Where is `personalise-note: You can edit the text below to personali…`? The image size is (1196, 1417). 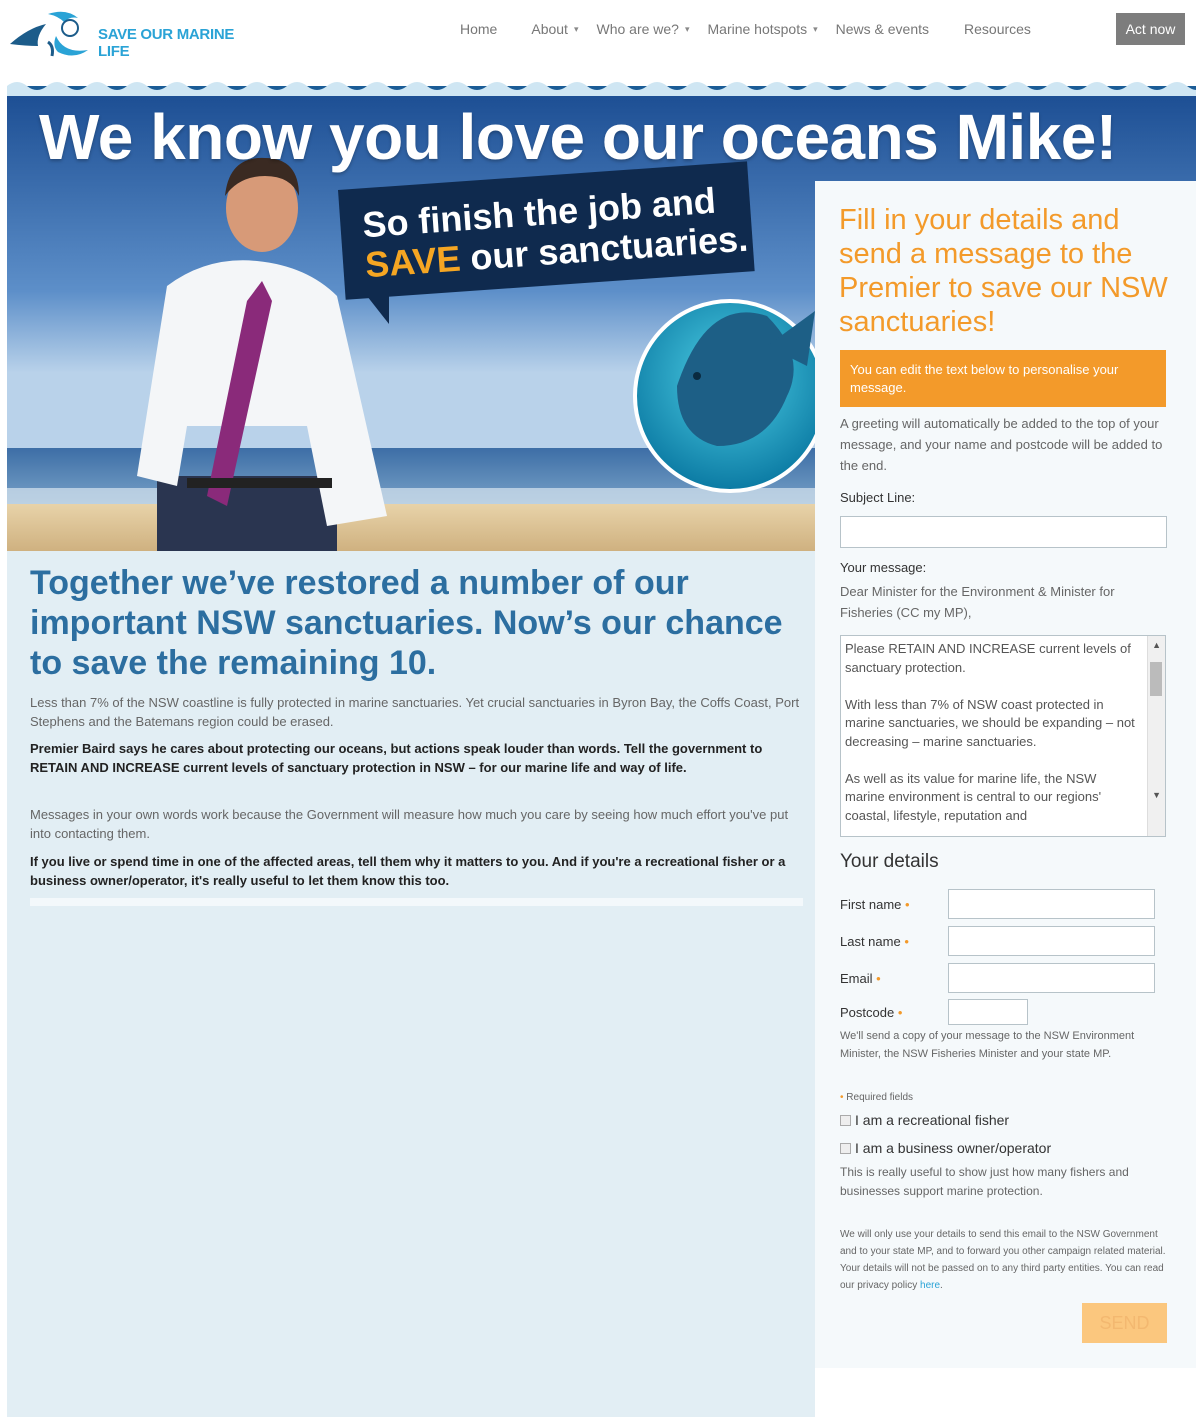
personalise-note: You can edit the text below to personali… is located at coordinates (1003, 378).